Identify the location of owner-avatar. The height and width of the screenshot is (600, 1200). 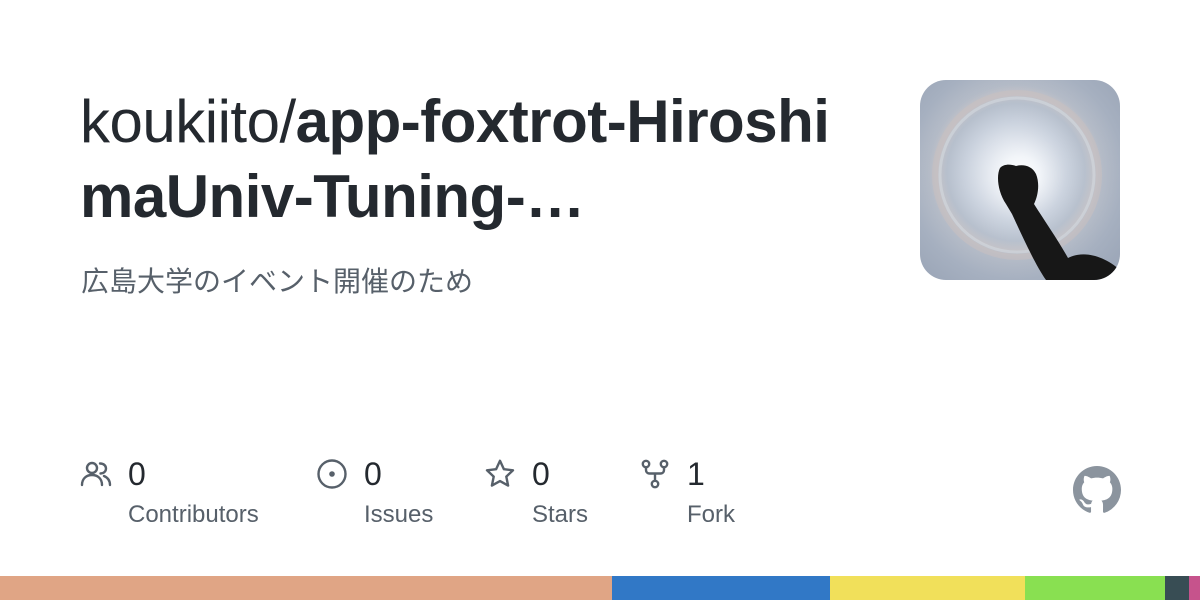
(1020, 180).